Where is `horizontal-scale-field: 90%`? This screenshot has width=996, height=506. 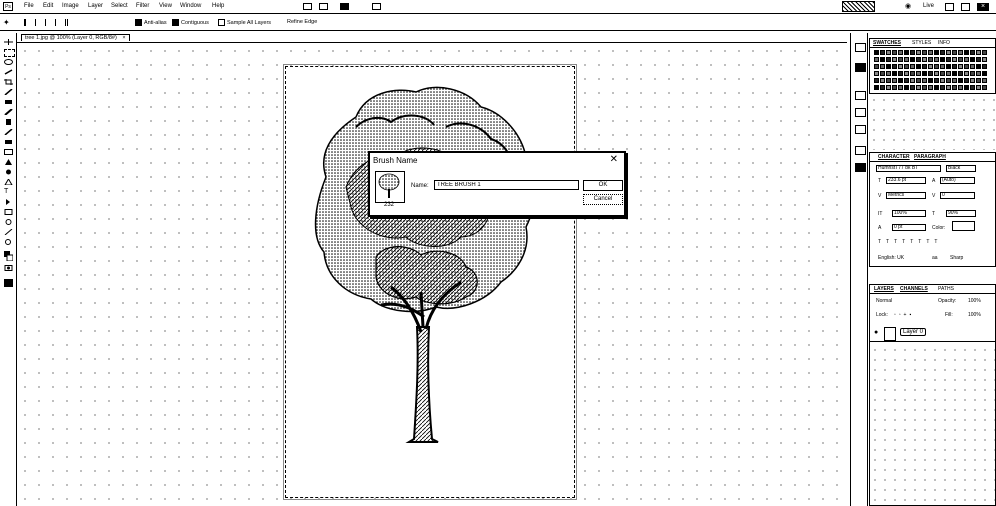
horizontal-scale-field: 90% is located at coordinates (961, 213).